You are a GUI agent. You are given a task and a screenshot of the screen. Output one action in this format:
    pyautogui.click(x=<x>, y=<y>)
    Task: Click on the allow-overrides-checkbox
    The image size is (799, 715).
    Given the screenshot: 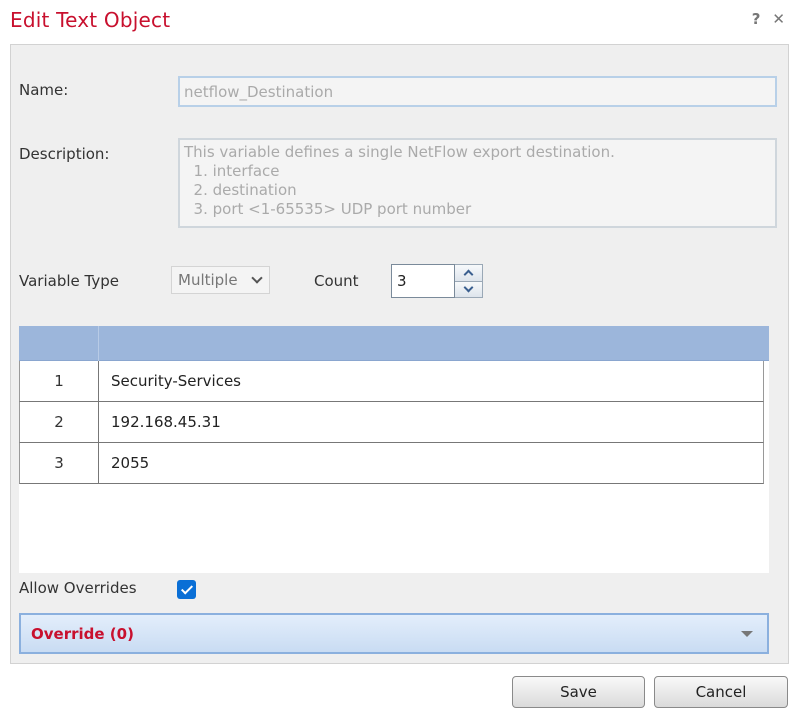 What is the action you would take?
    pyautogui.click(x=186, y=589)
    